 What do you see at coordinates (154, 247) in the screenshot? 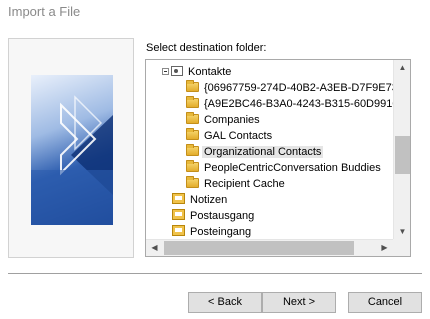
I see `scroll-left-icon: ◀` at bounding box center [154, 247].